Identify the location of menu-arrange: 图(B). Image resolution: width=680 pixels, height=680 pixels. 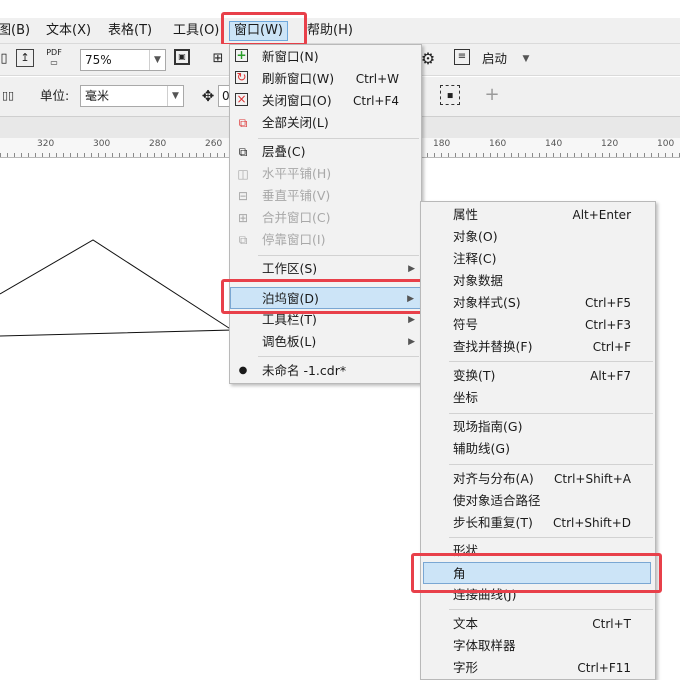
(17, 31).